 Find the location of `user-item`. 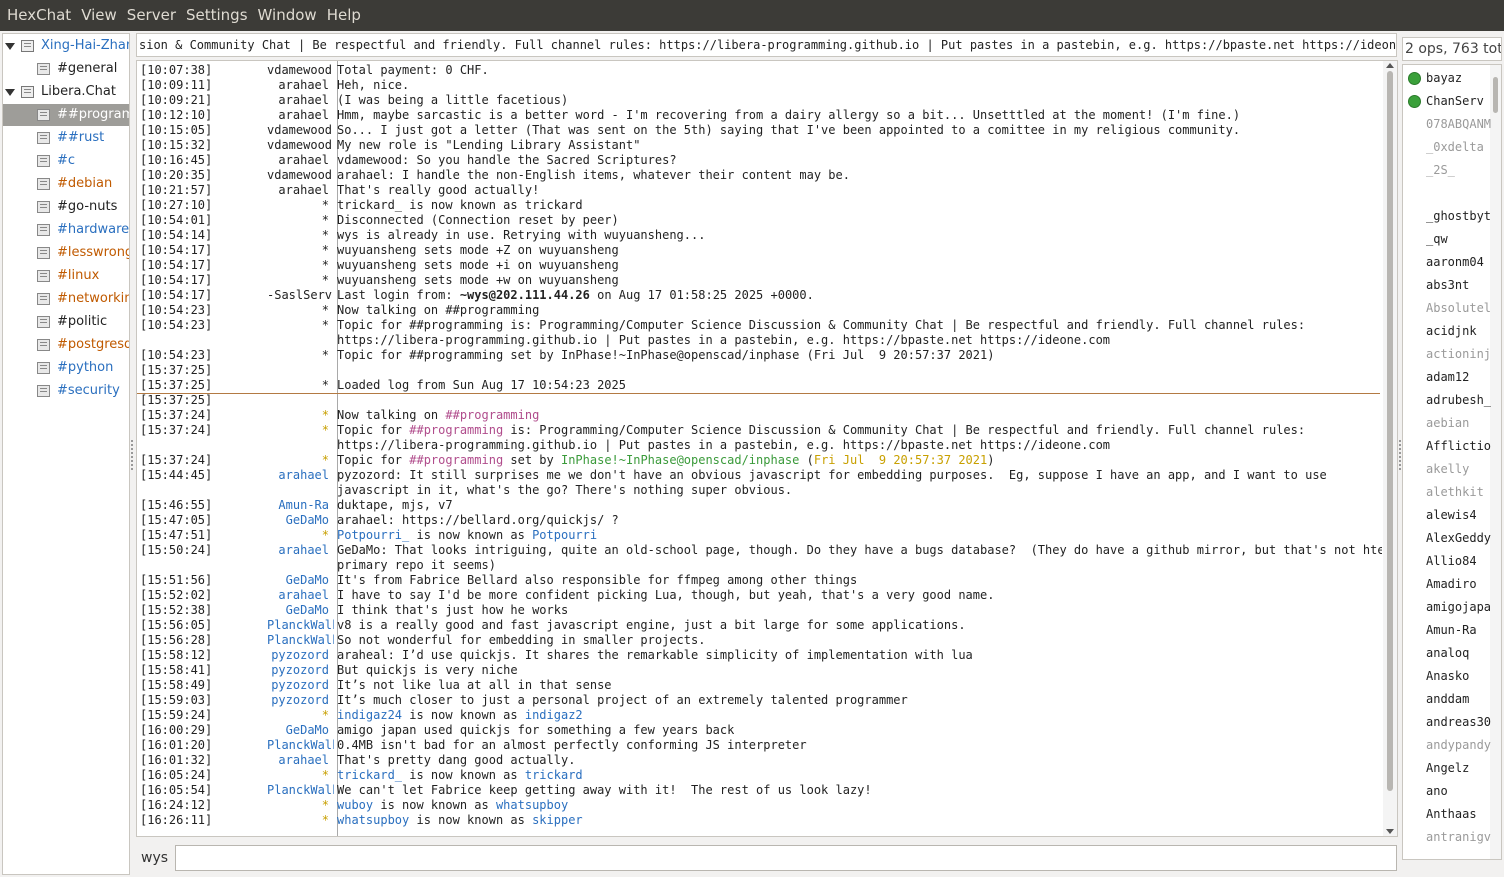

user-item is located at coordinates (1447, 193).